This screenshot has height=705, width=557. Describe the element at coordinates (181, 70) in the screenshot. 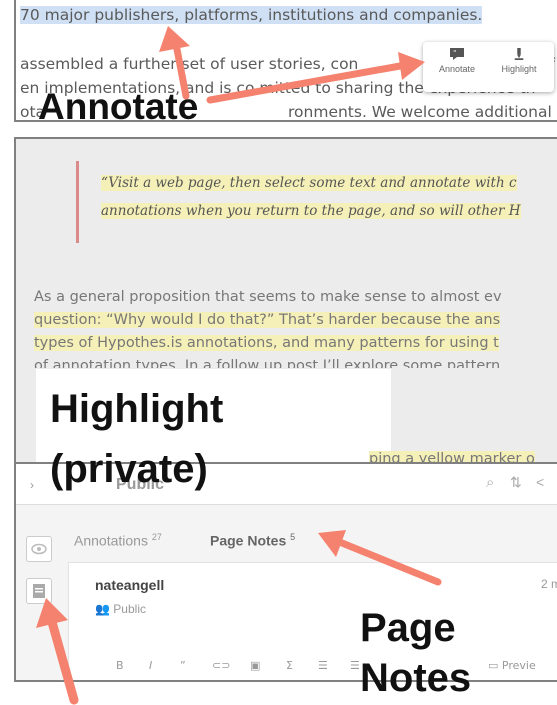

I see `arrow-to-selection` at that location.